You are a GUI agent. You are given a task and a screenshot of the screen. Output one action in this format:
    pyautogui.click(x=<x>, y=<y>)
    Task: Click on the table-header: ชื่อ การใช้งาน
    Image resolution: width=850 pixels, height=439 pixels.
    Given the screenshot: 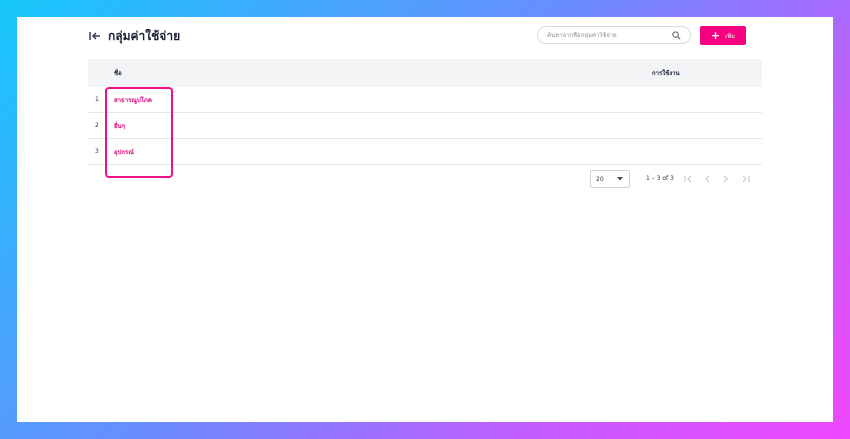 What is the action you would take?
    pyautogui.click(x=425, y=73)
    